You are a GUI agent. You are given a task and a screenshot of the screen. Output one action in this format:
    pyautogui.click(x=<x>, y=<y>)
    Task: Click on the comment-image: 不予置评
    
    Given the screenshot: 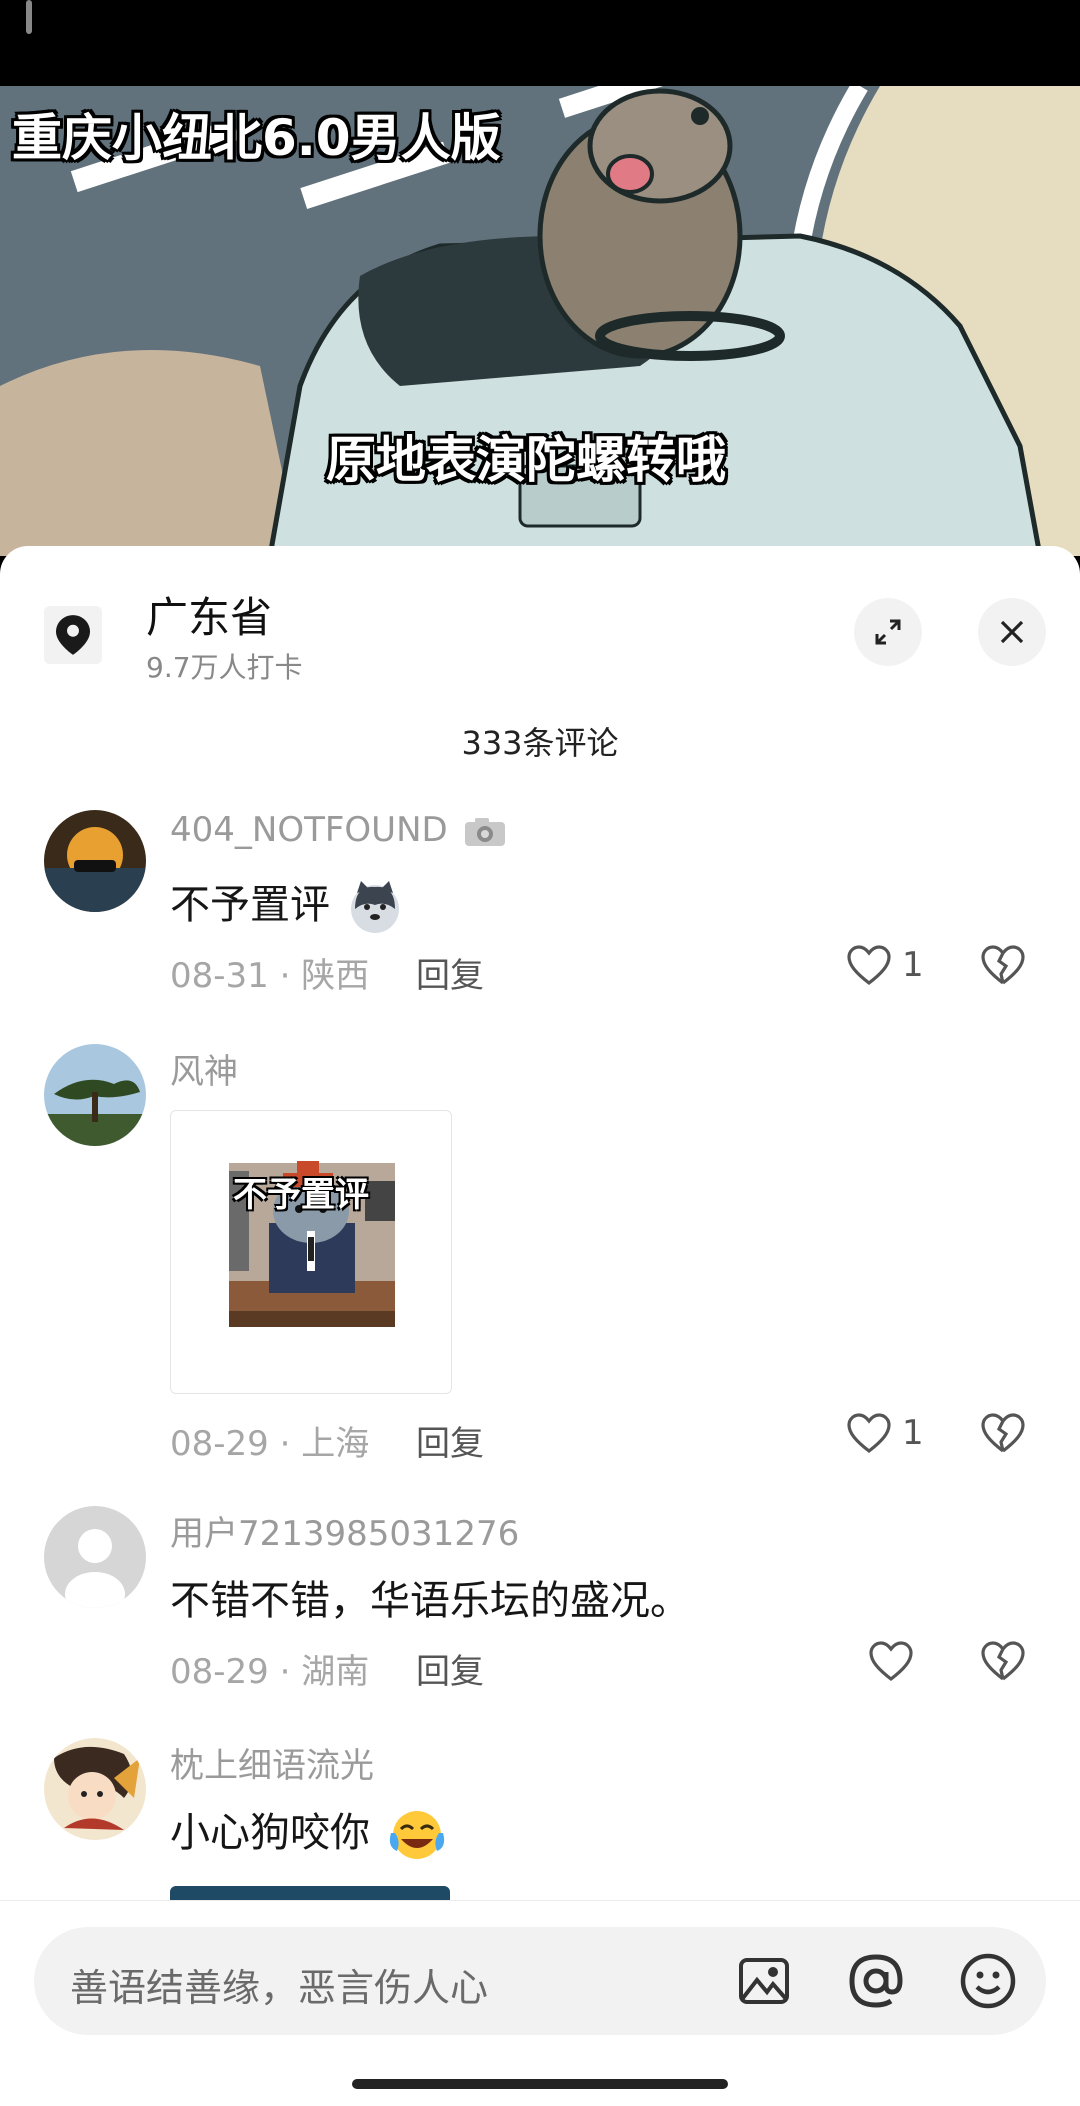 What is the action you would take?
    pyautogui.click(x=311, y=1252)
    